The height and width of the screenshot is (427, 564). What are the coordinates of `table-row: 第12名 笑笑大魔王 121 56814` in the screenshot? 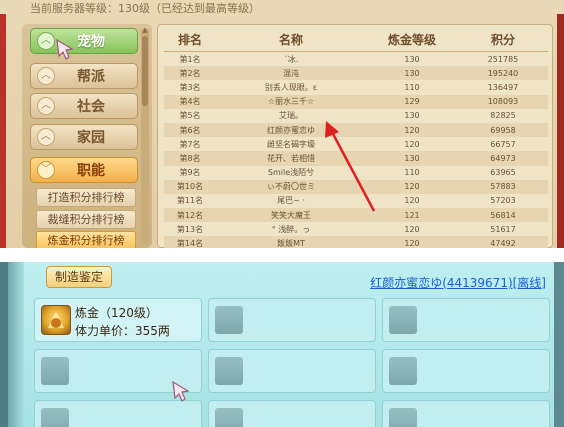 It's located at (356, 215).